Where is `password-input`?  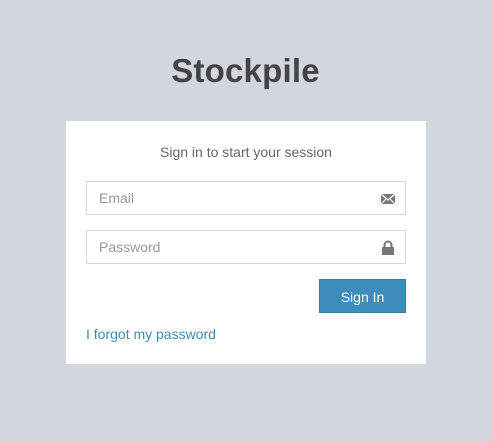
password-input is located at coordinates (222, 247).